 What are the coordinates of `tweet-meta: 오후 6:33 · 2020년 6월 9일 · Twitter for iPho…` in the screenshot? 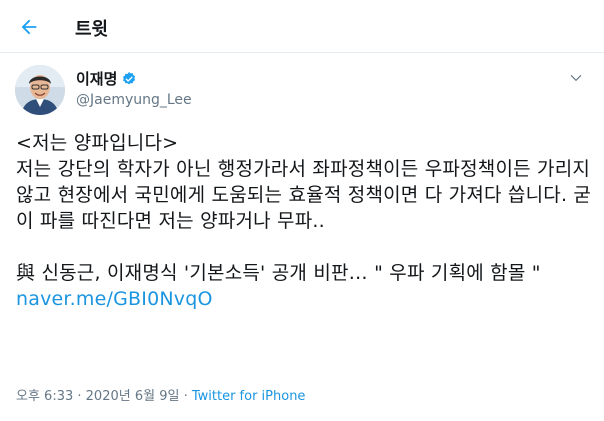 It's located at (160, 394).